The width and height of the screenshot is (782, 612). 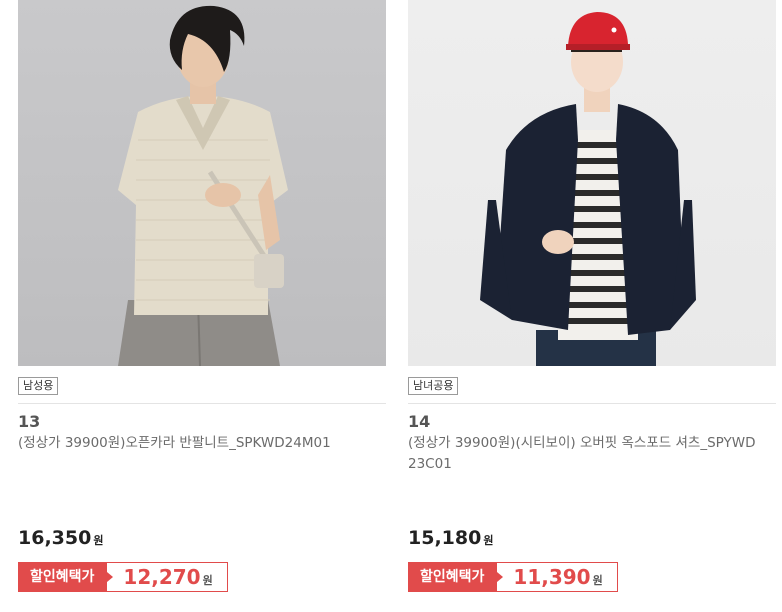 I want to click on product-title: (정상가 39900원)오픈카라 반팔니트_SPKWD24M01, so click(x=194, y=443).